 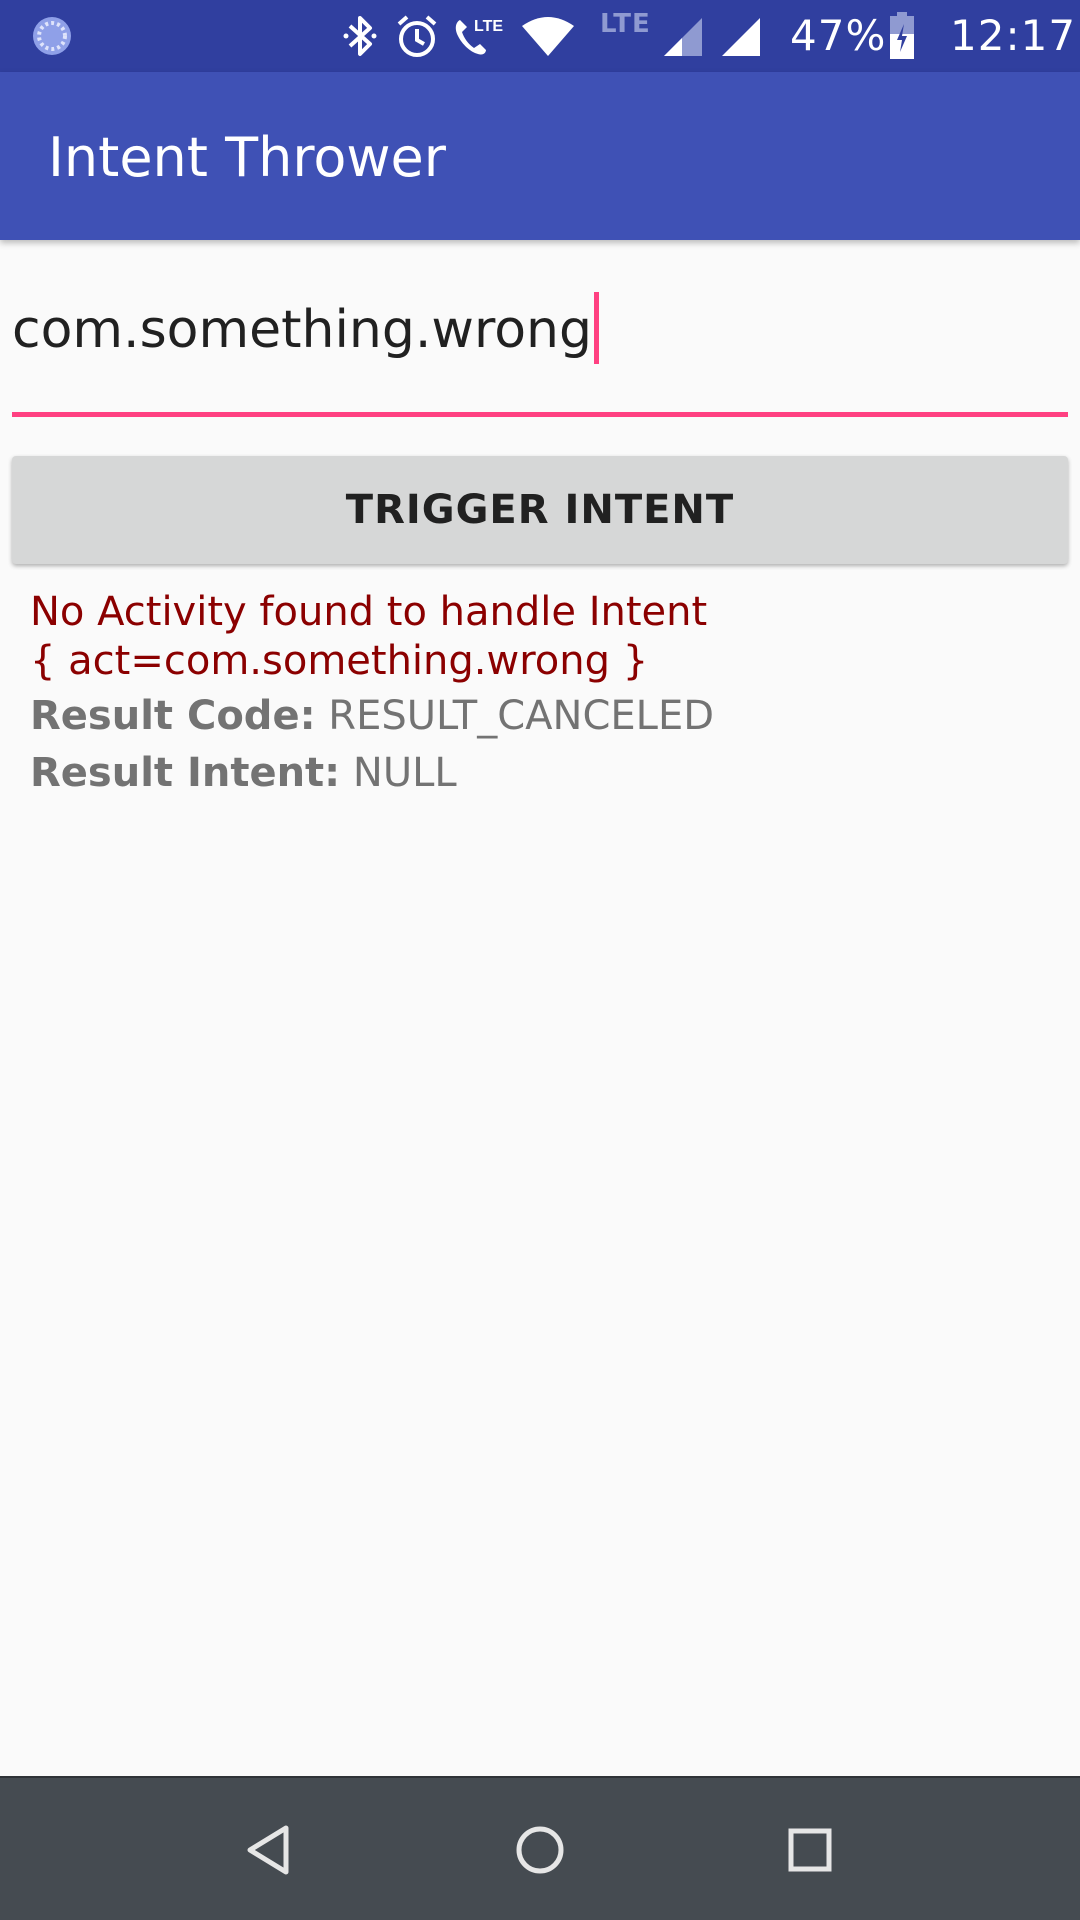 I want to click on app-notification-icon, so click(x=52, y=36).